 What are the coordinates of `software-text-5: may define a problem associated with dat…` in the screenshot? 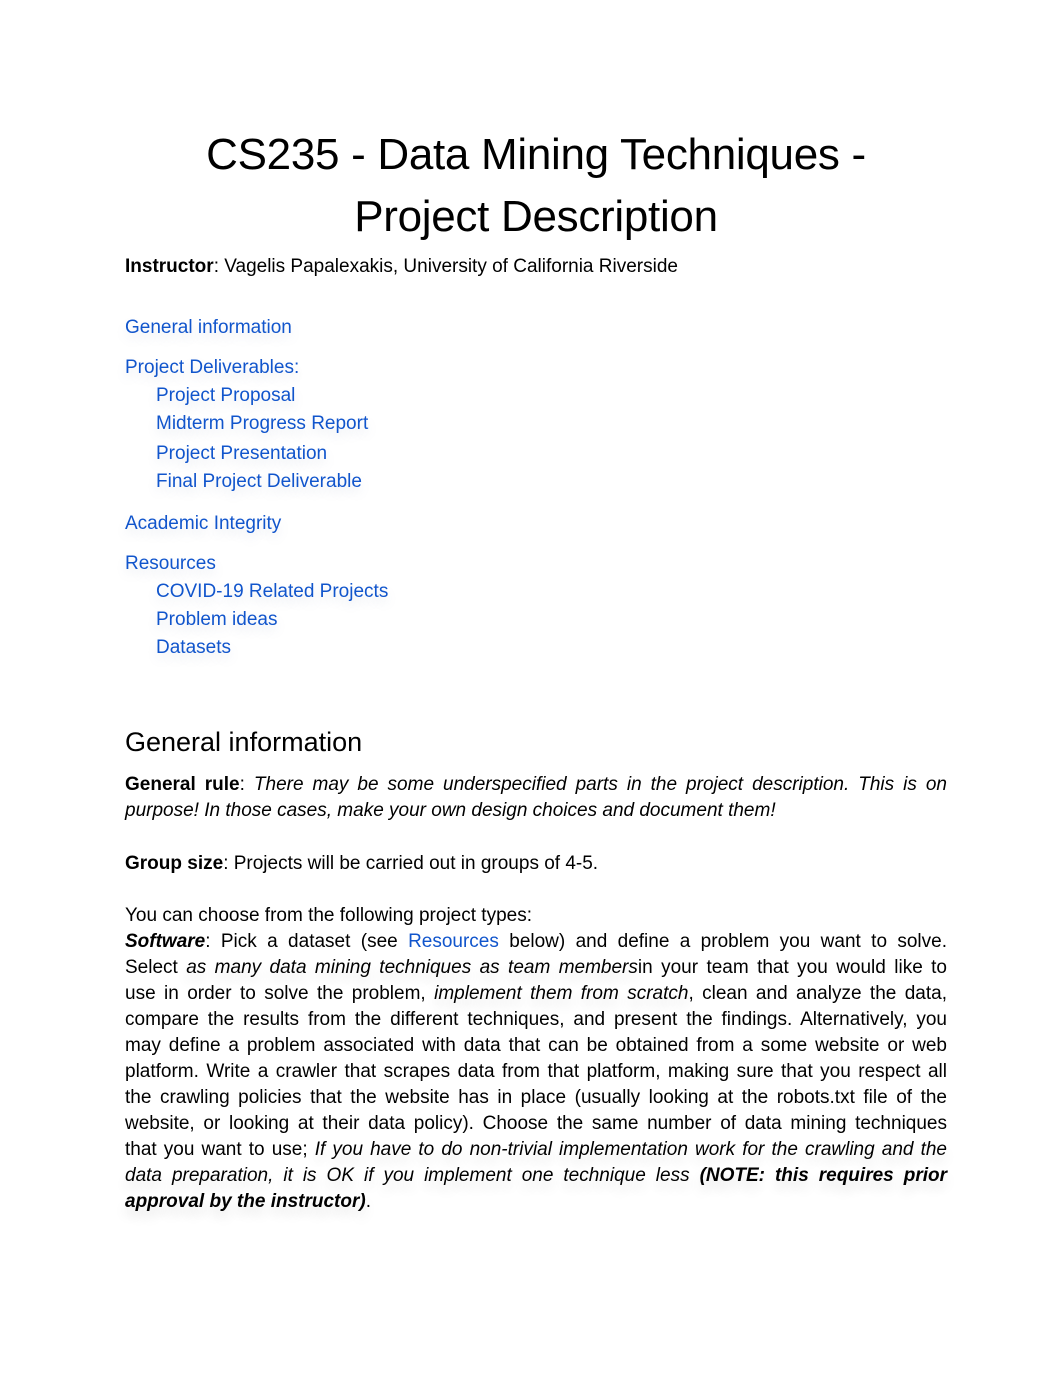 It's located at (536, 1045).